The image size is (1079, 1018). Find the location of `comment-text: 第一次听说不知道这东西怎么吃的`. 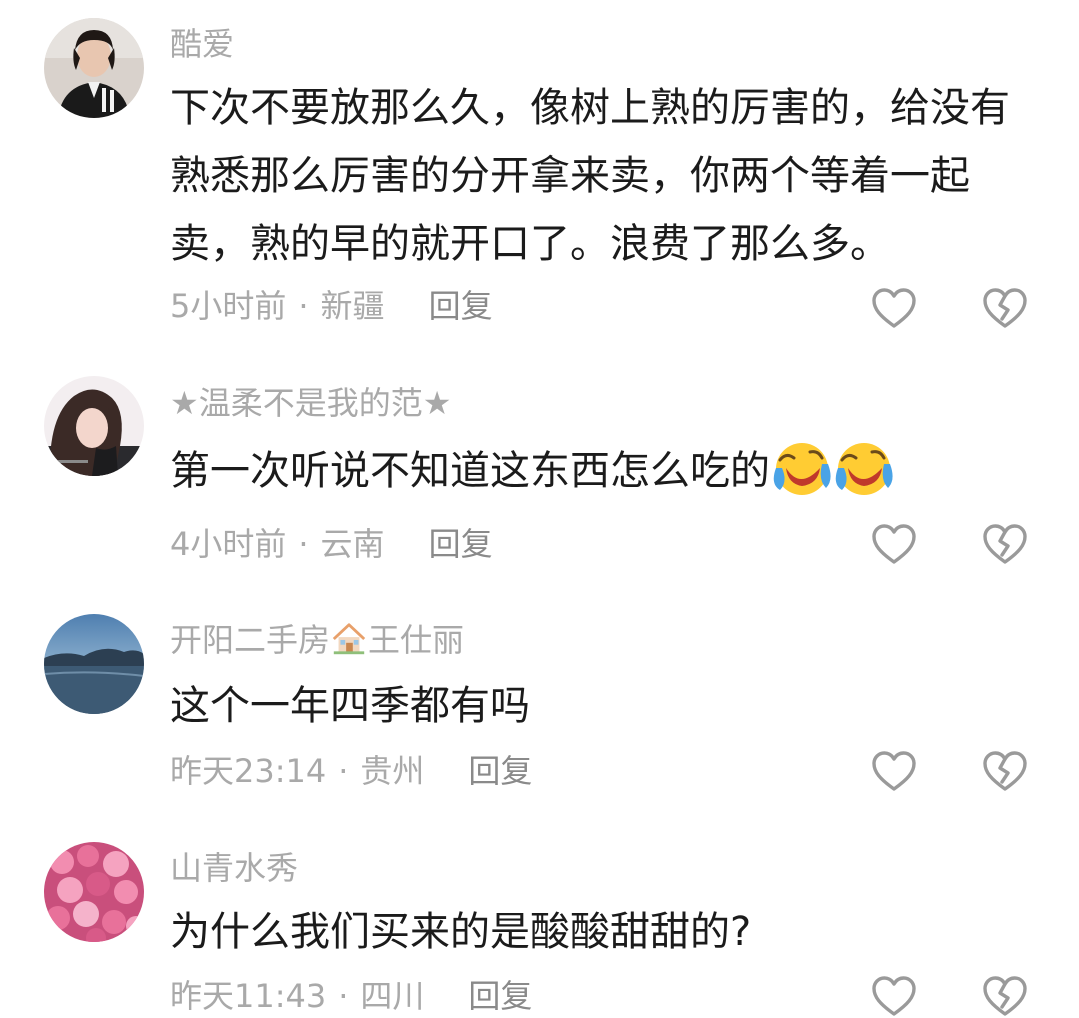

comment-text: 第一次听说不知道这东西怎么吃的 is located at coordinates (605, 471).